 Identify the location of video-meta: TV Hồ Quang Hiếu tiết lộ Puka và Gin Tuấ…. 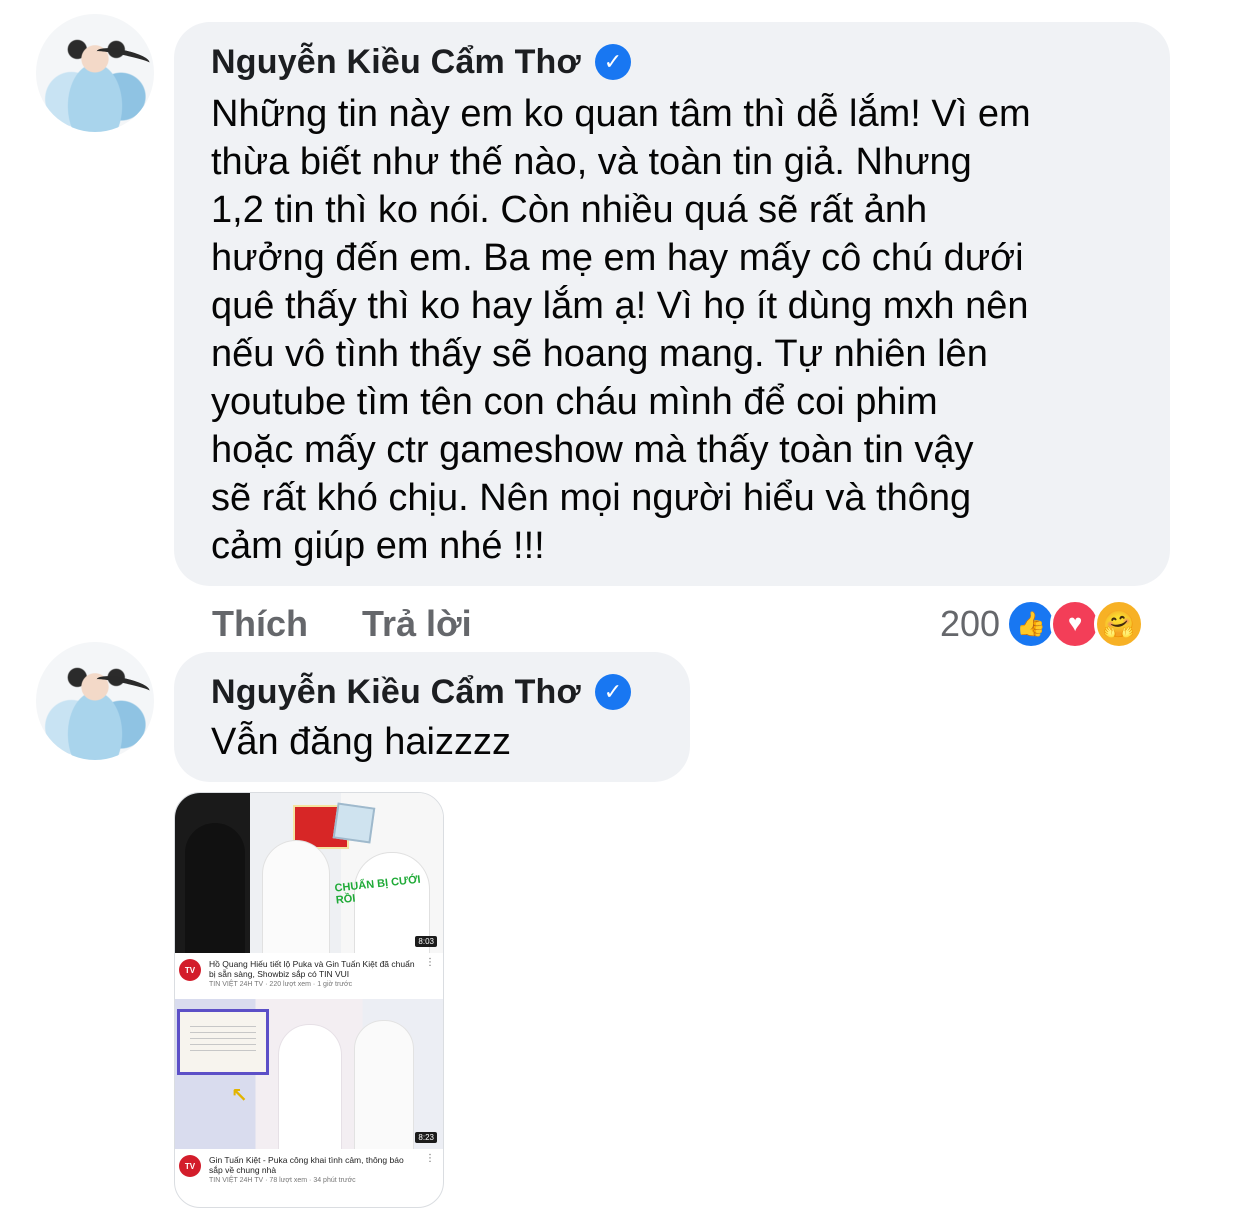
(309, 975).